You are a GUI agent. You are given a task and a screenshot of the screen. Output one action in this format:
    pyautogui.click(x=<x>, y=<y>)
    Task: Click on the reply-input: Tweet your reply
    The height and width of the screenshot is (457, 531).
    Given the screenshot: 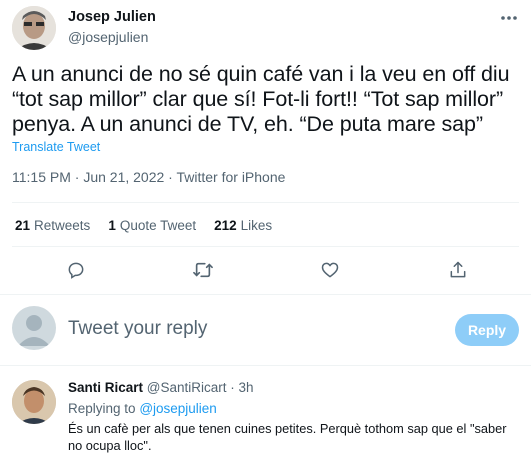 What is the action you would take?
    pyautogui.click(x=137, y=329)
    